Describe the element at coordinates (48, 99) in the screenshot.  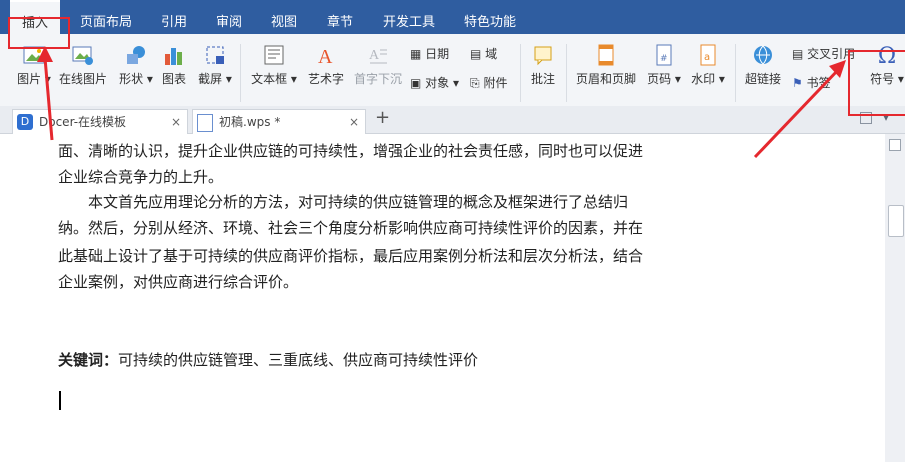
I see `arrow-to-insert-tab` at that location.